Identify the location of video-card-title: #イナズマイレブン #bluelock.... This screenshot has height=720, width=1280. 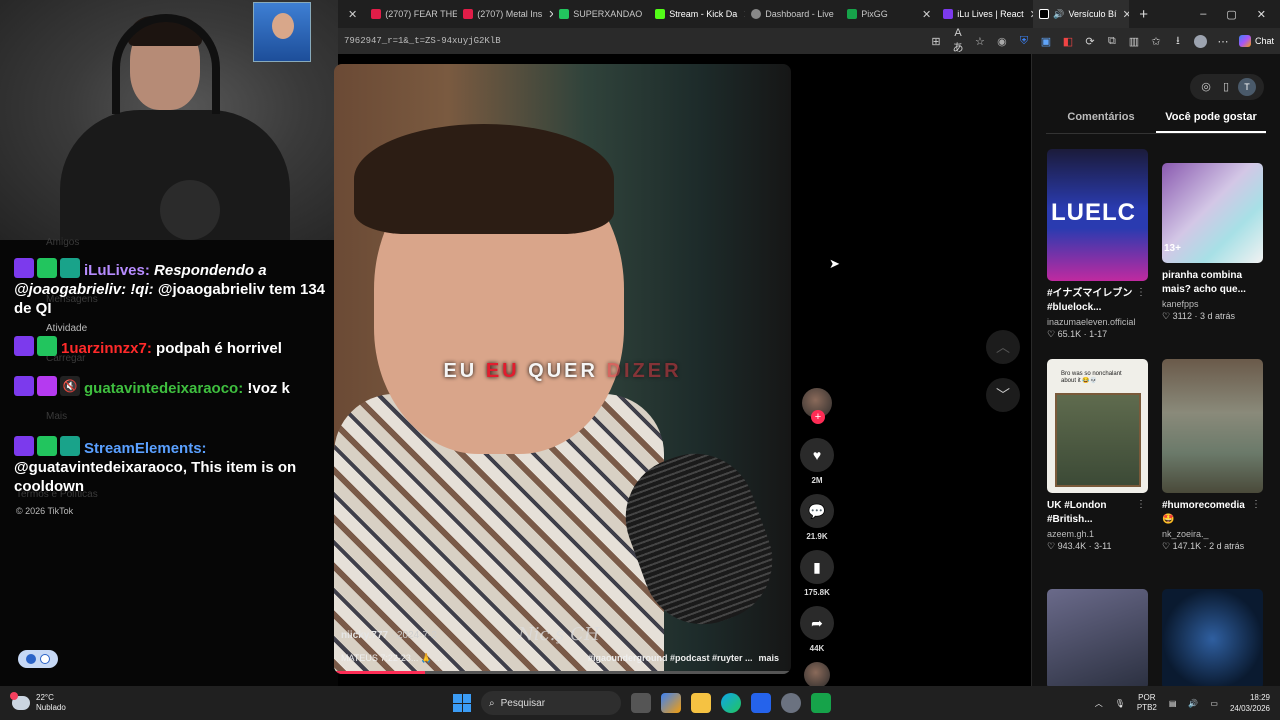
(1097, 301).